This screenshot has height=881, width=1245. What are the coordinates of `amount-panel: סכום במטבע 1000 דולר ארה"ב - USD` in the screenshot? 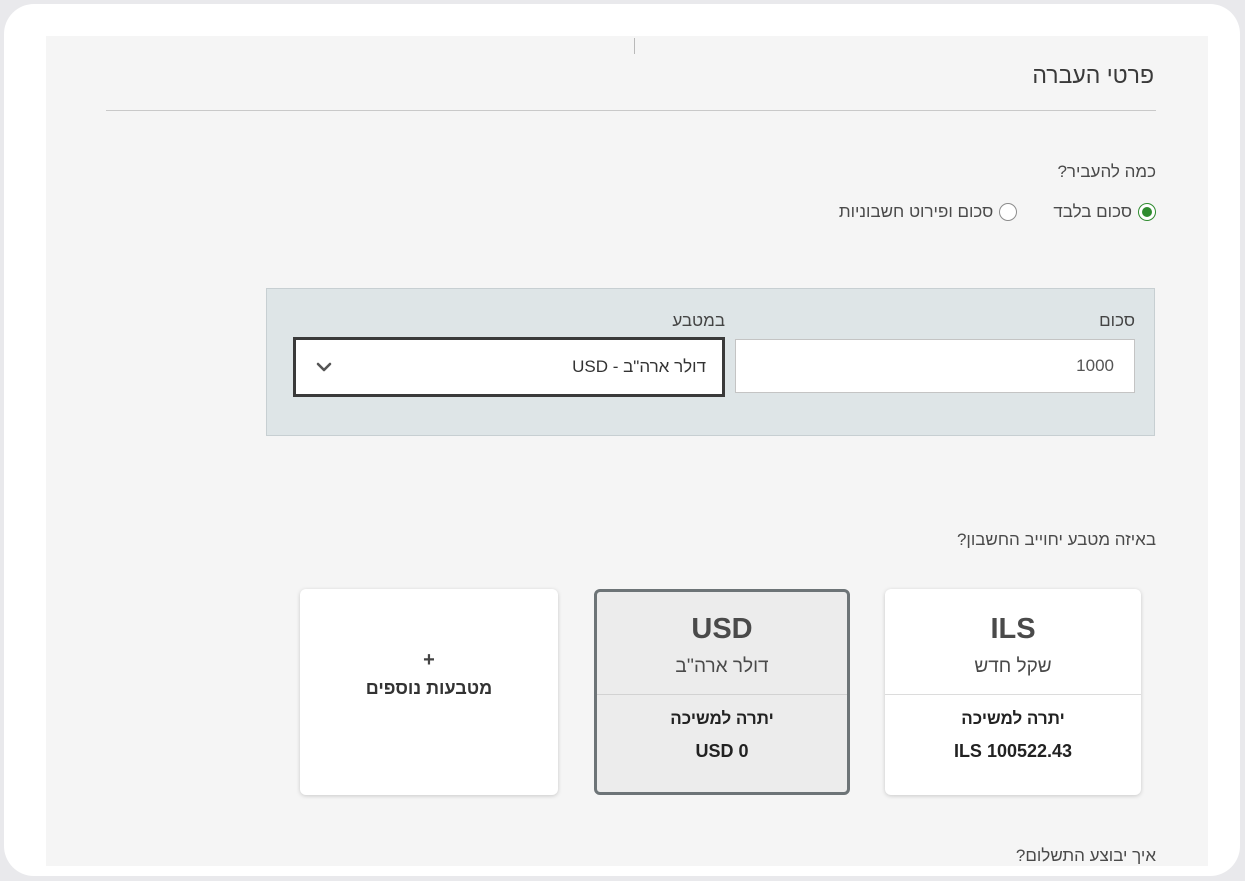 It's located at (710, 362).